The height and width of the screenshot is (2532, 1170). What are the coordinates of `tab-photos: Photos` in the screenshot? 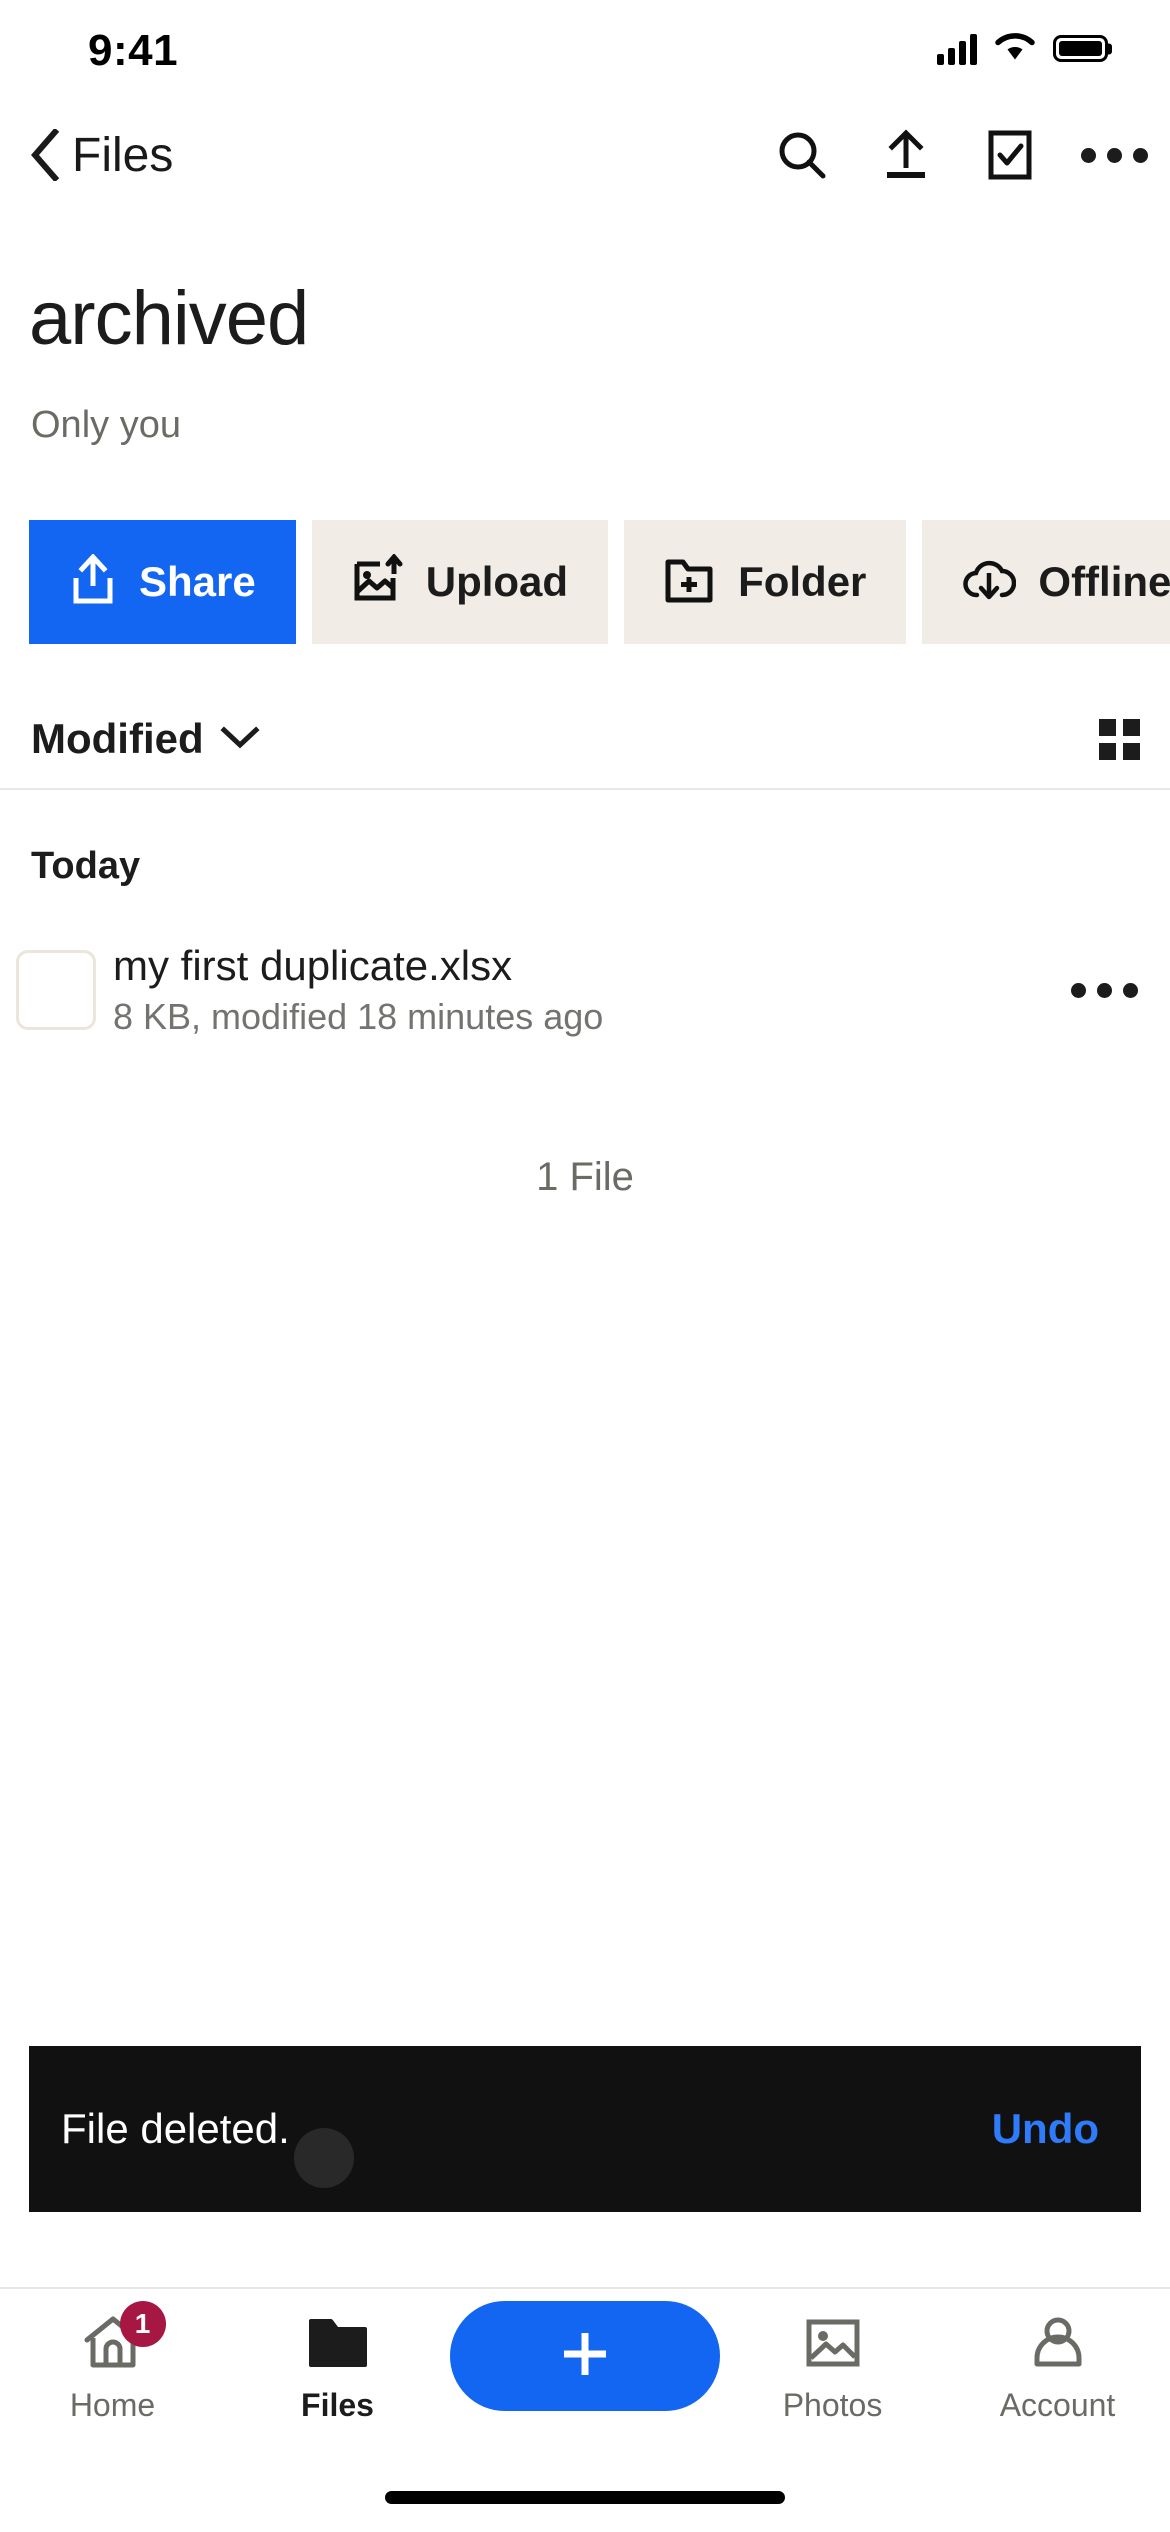 It's located at (832, 2379).